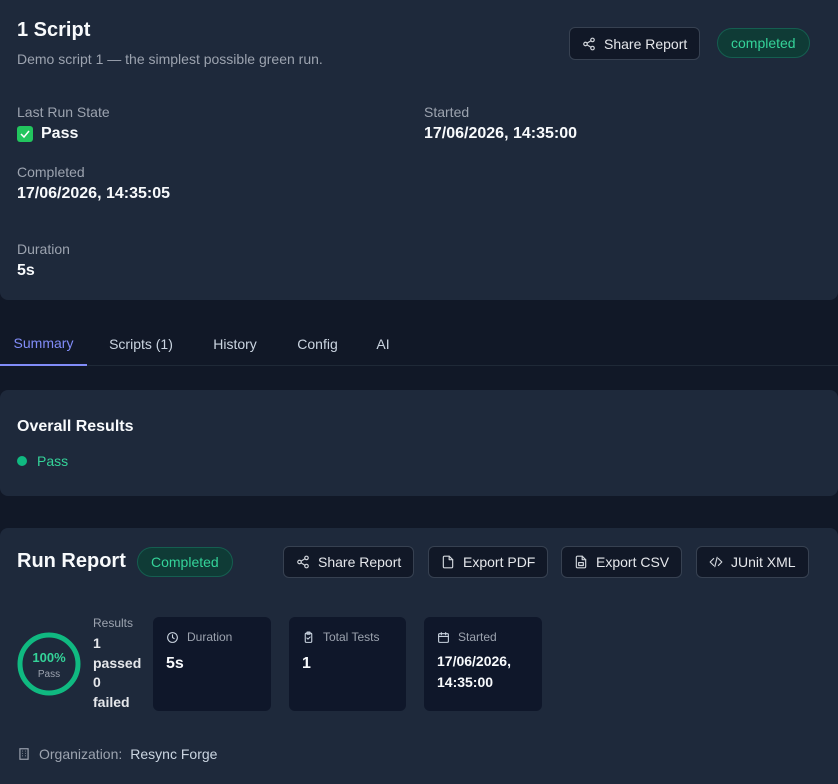  Describe the element at coordinates (71, 561) in the screenshot. I see `run-report-title: Run Report` at that location.